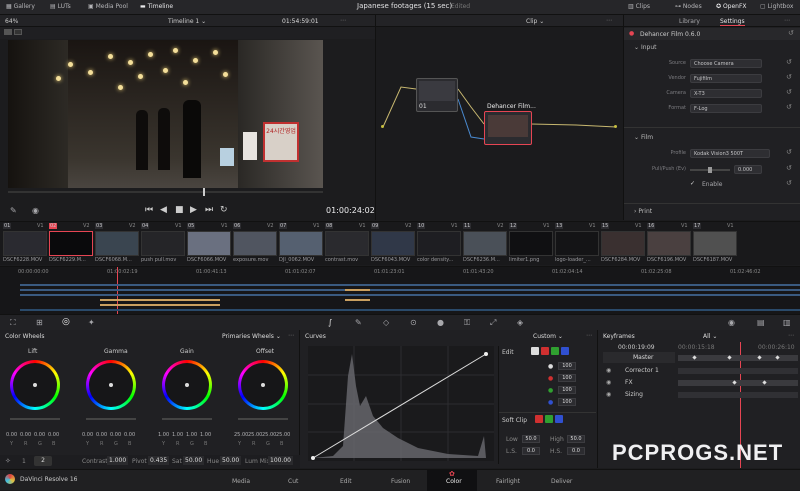 The height and width of the screenshot is (491, 800). I want to click on clips-button: ▥ Clips, so click(639, 6).